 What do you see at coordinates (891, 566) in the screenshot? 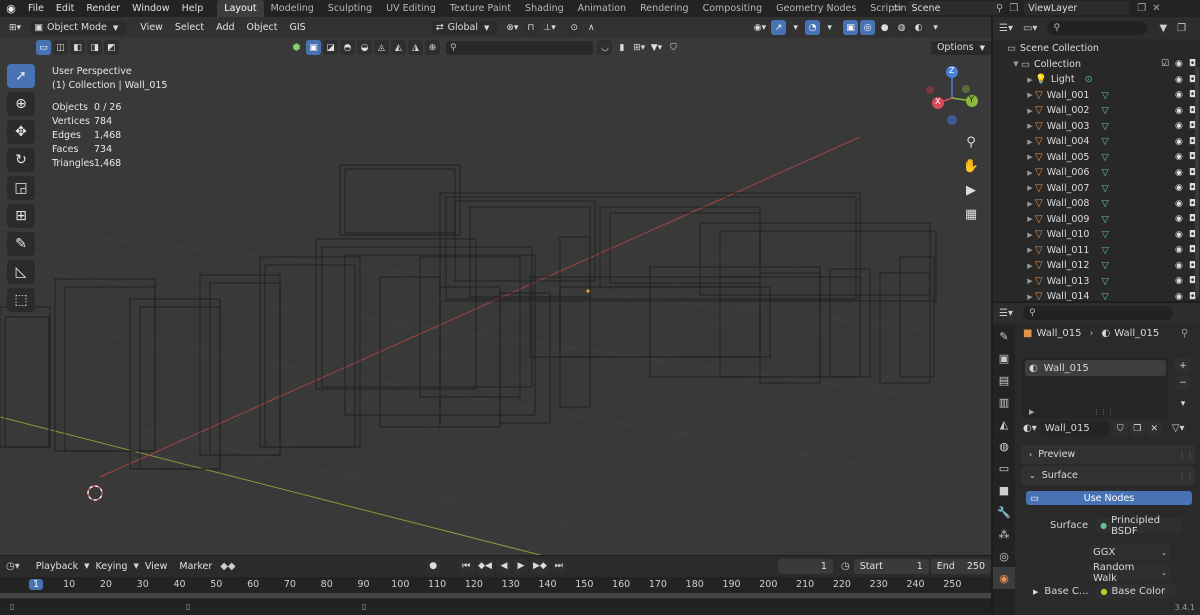
I see `start-frame-field: Start 1` at bounding box center [891, 566].